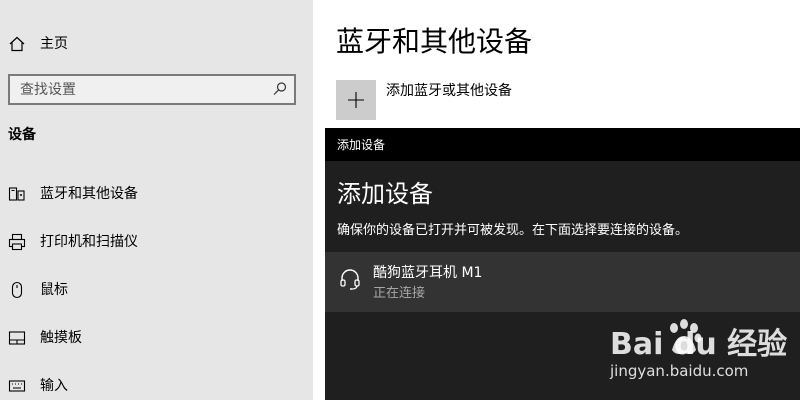  What do you see at coordinates (399, 293) in the screenshot?
I see `device-status: 正在连接` at bounding box center [399, 293].